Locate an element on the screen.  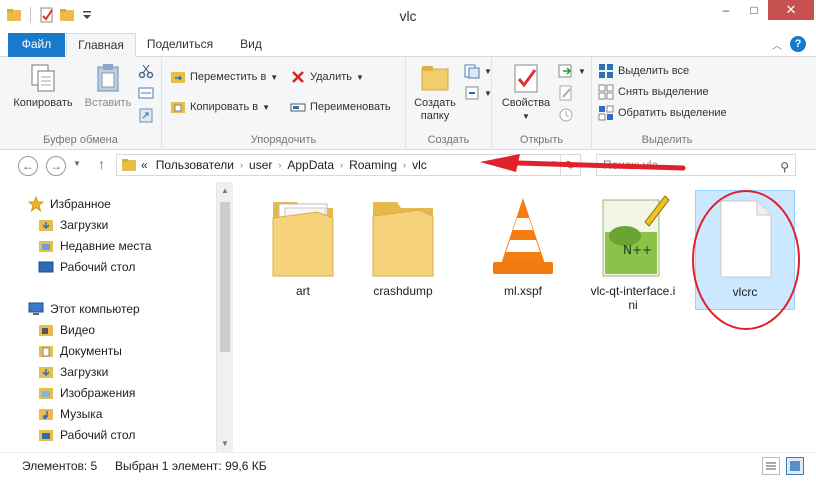
file-item-vlc-qt-interface: N++ vlc-qt-interface.i ni is located at coordinates (633, 251).